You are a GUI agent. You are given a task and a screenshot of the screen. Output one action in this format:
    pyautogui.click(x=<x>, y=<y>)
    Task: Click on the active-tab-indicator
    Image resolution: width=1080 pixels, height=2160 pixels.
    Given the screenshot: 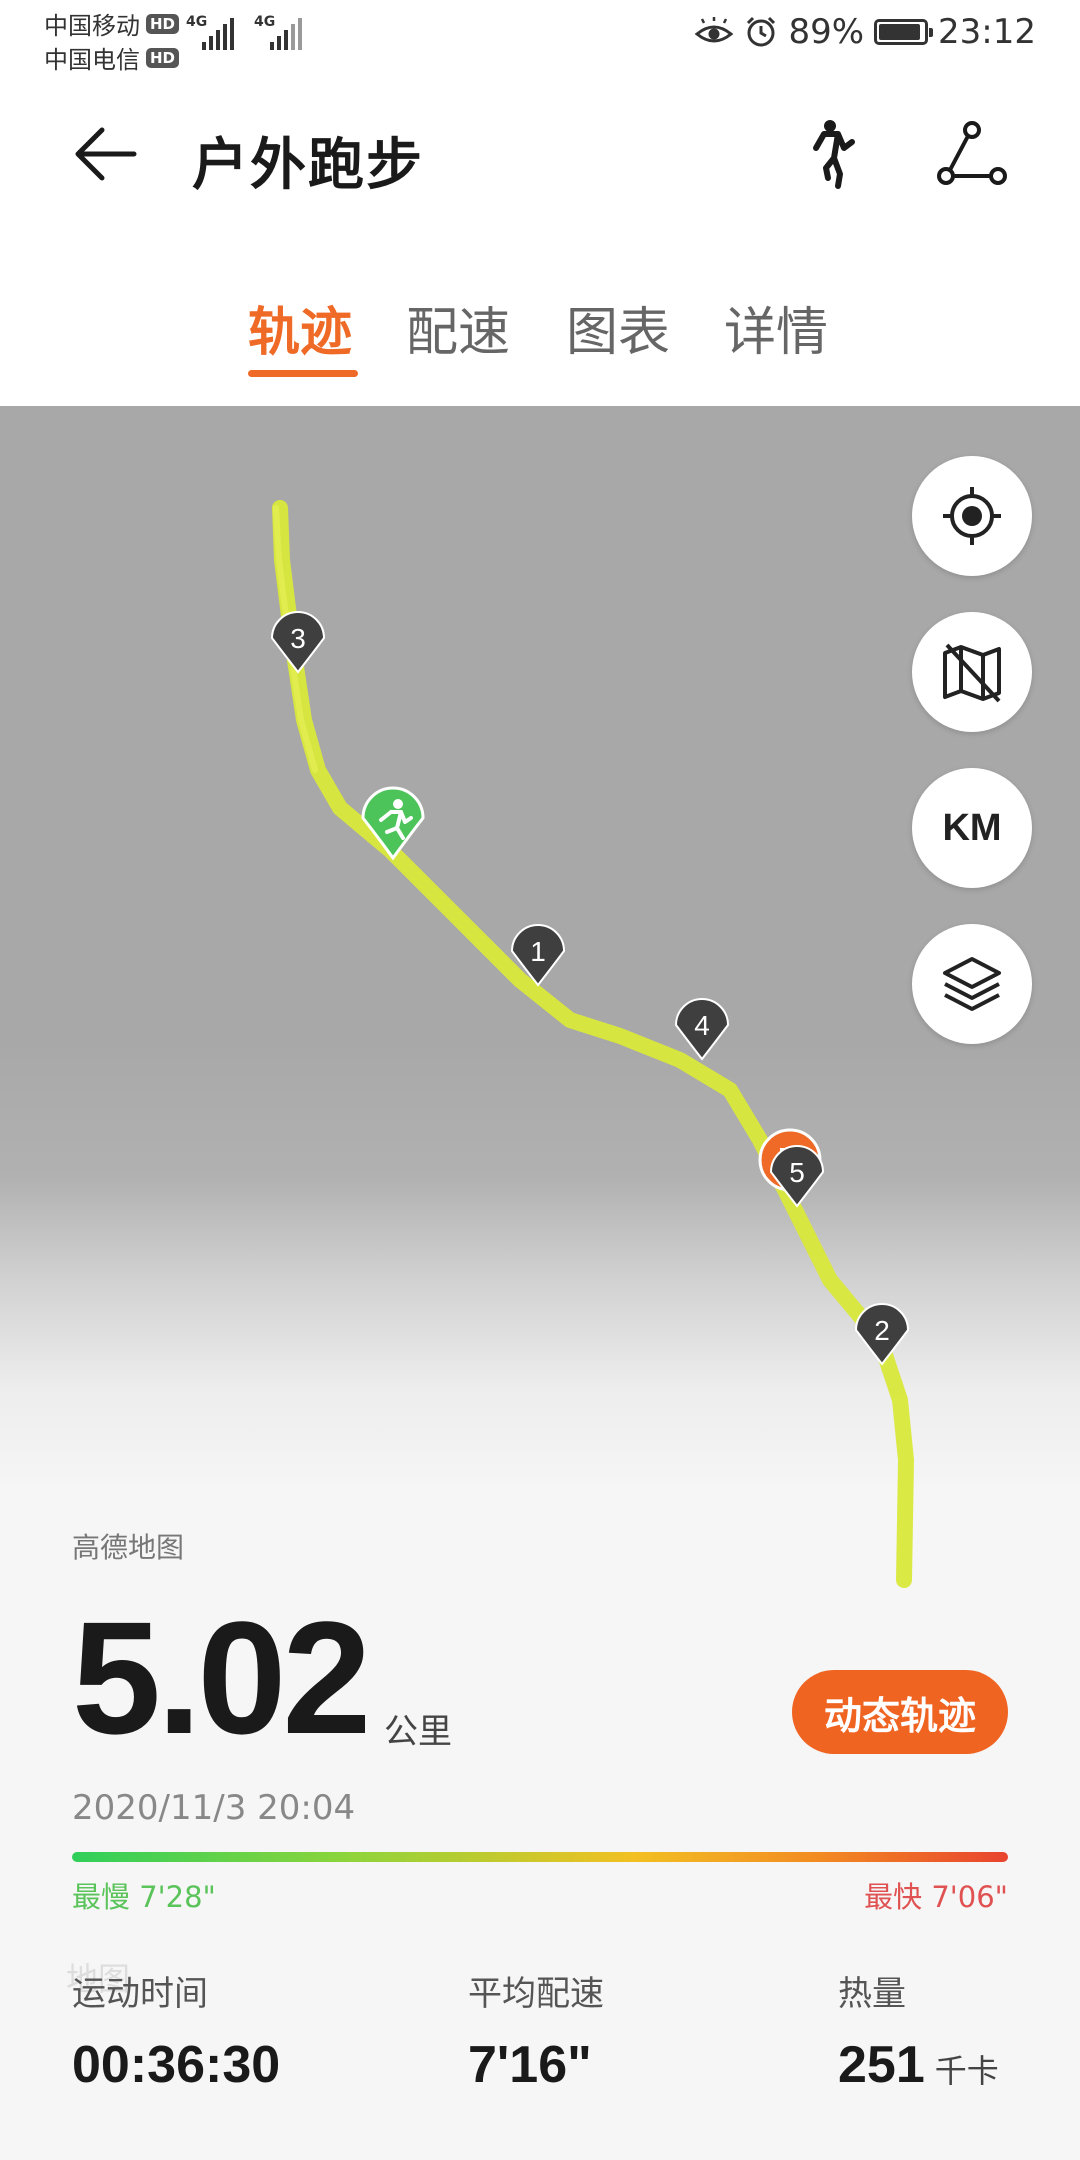 What is the action you would take?
    pyautogui.click(x=303, y=373)
    